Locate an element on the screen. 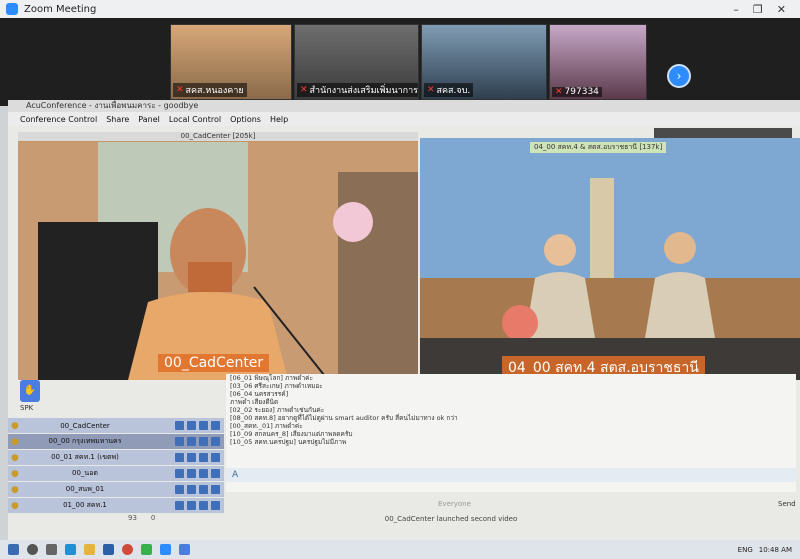  menu-panel: Panel is located at coordinates (149, 119).